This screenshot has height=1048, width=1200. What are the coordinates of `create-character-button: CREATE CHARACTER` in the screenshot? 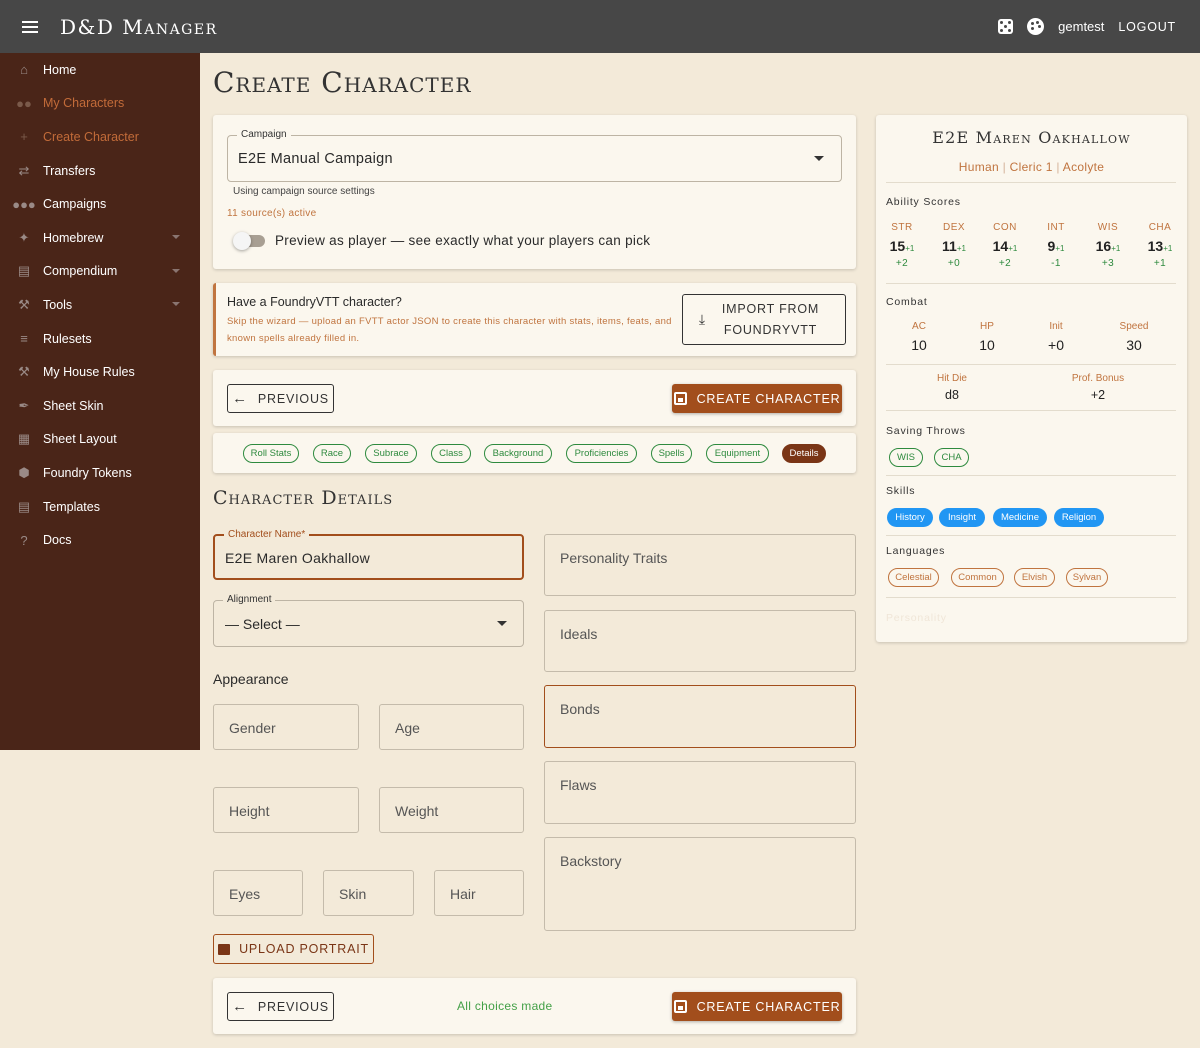 It's located at (757, 398).